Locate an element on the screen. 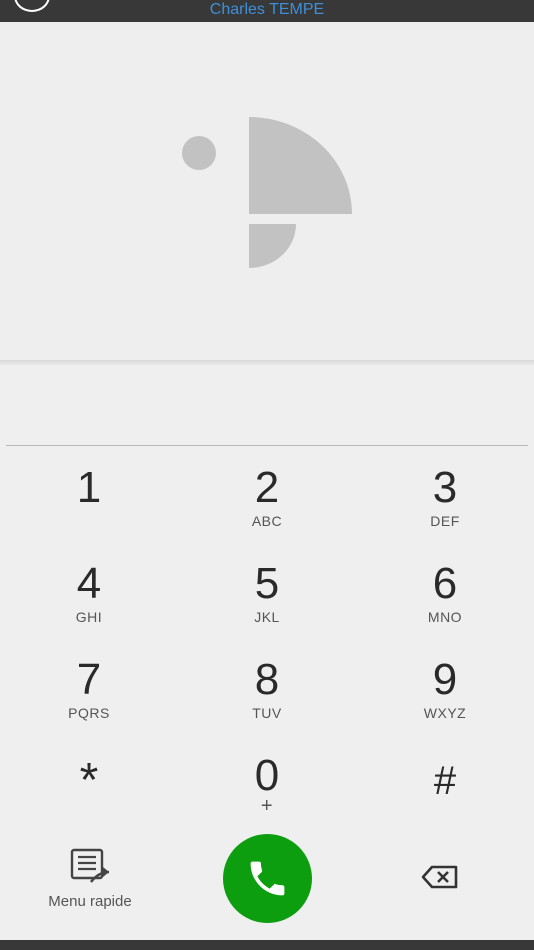 This screenshot has width=534, height=950. app-logo-icon is located at coordinates (267, 192).